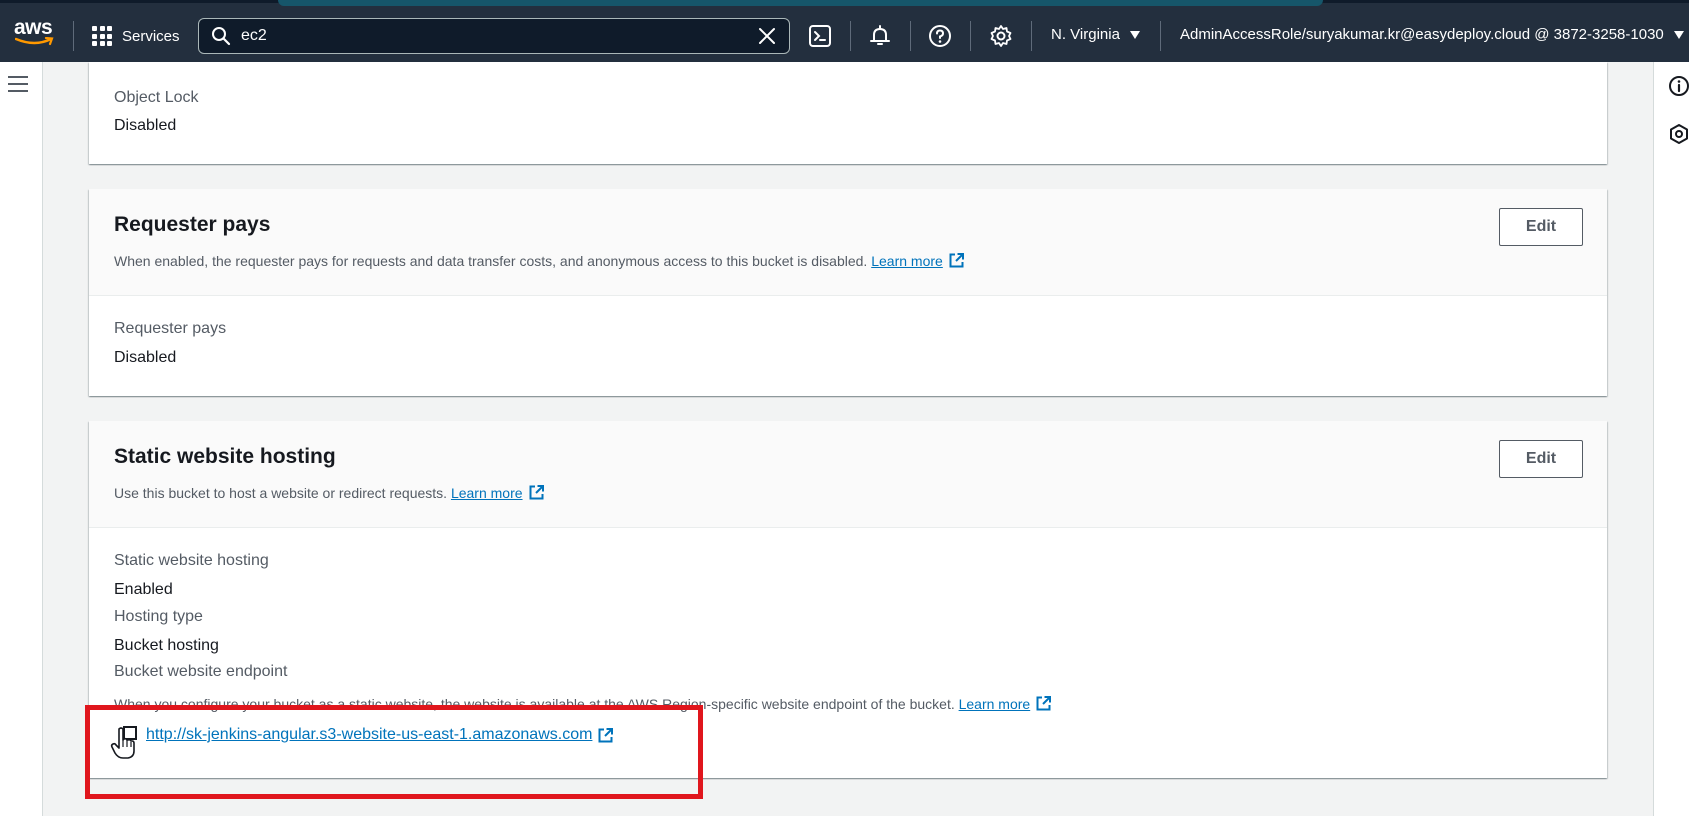 The width and height of the screenshot is (1689, 816). I want to click on static-hosting-learn-more-link: Learn more, so click(498, 492).